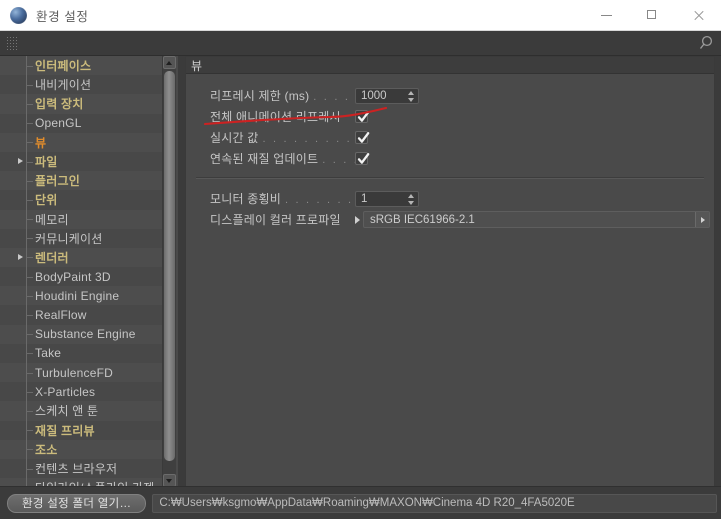  I want to click on setting-label: 리프레시 제한 (ms), so click(260, 96).